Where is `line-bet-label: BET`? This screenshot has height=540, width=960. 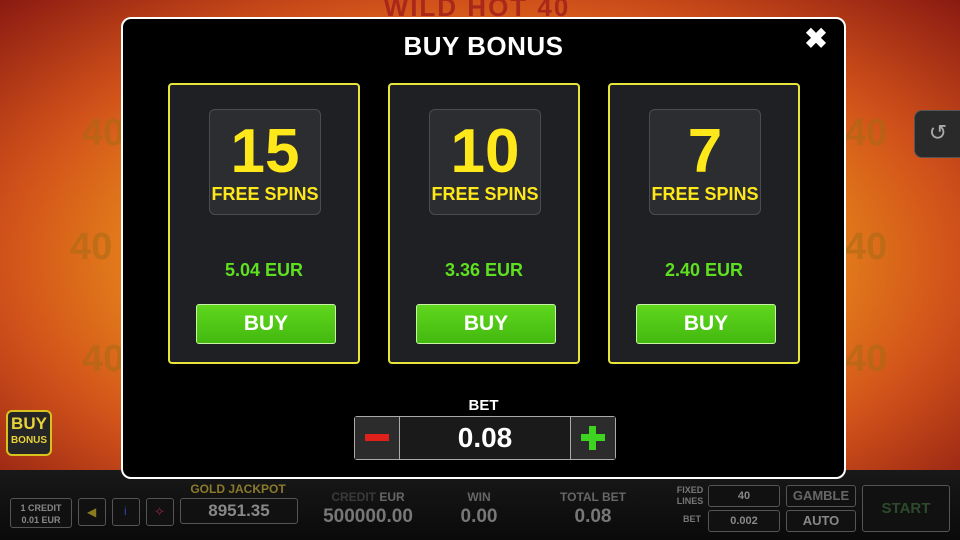 line-bet-label: BET is located at coordinates (692, 519).